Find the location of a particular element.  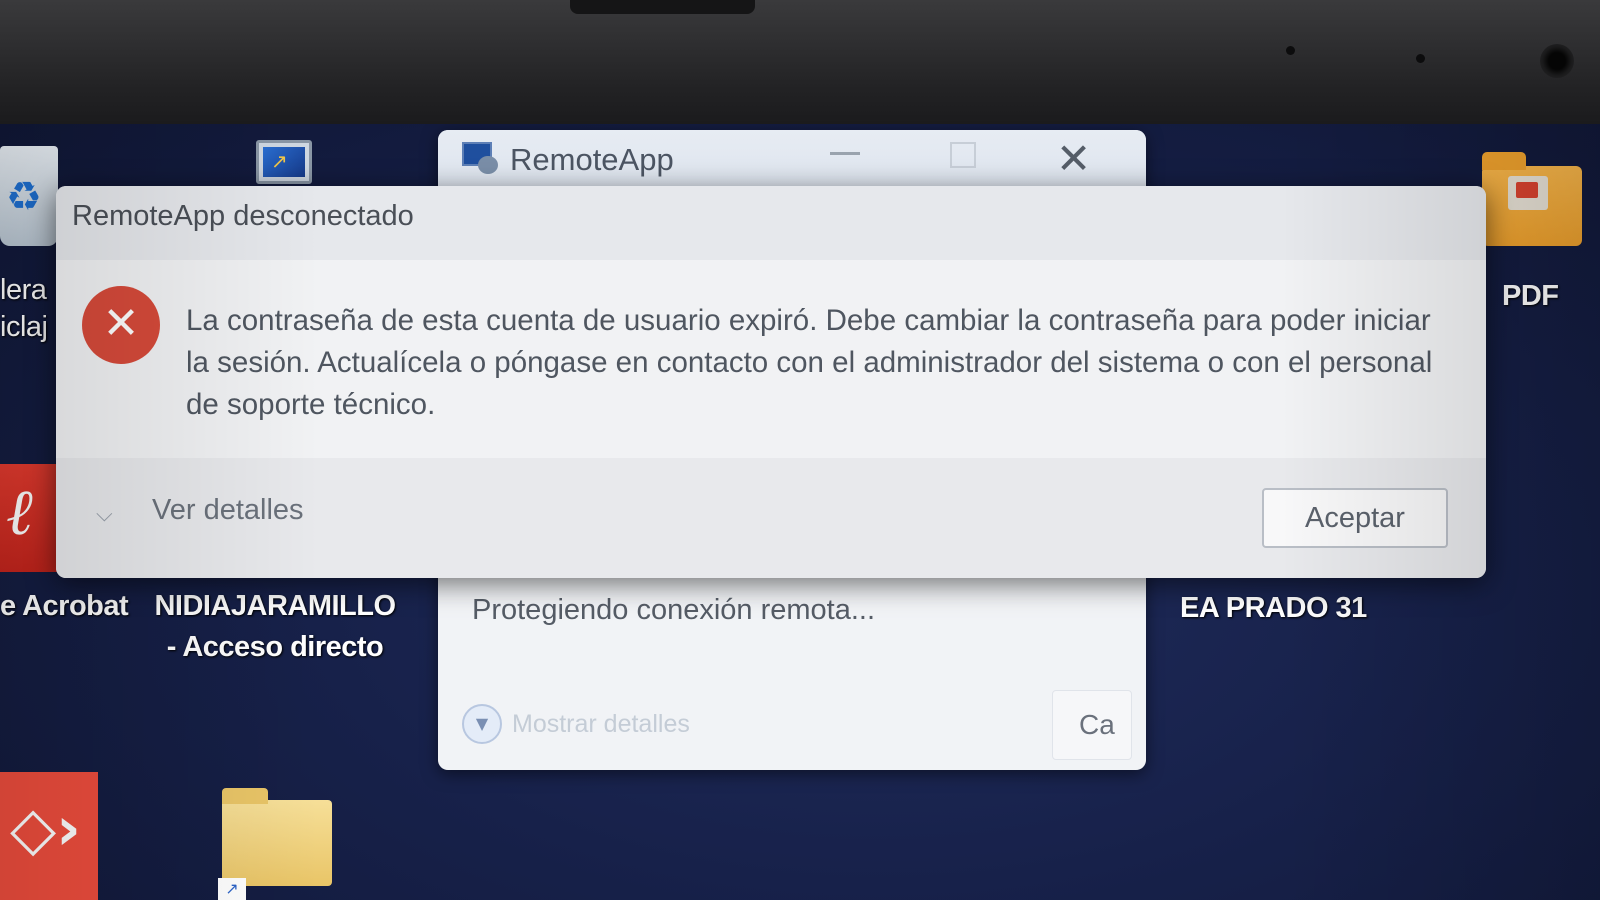

window-title: RemoteApp is located at coordinates (592, 159).